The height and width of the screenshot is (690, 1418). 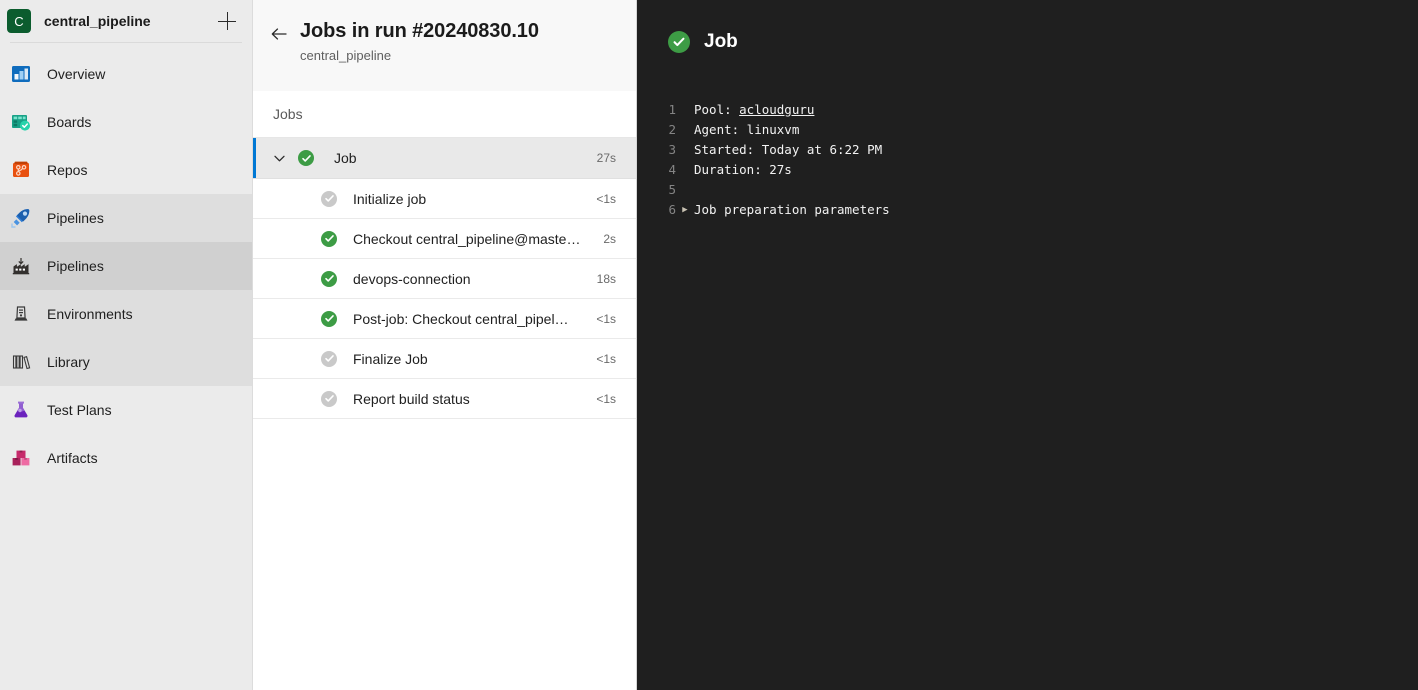 I want to click on artifacts-icon, so click(x=21, y=458).